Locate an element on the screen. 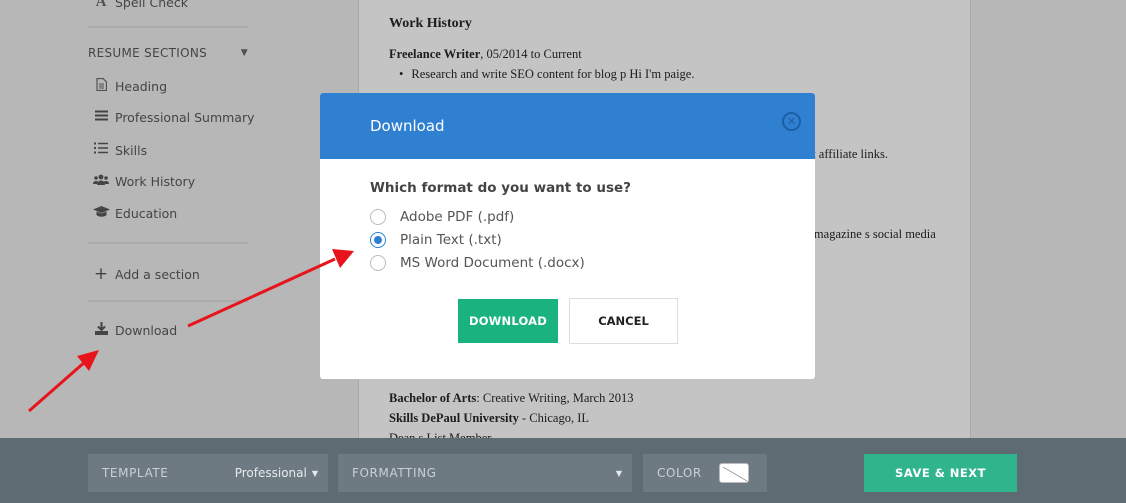 The width and height of the screenshot is (1126, 503). annotation-arrows is located at coordinates (191, 331).